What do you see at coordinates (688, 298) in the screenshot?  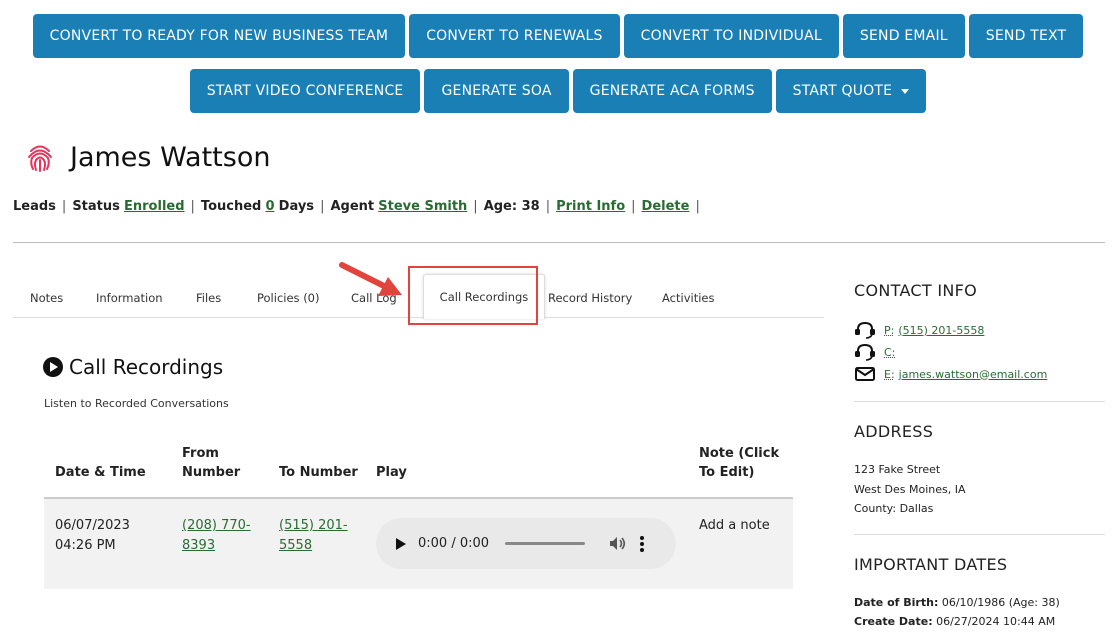 I see `tab-activities: Activities` at bounding box center [688, 298].